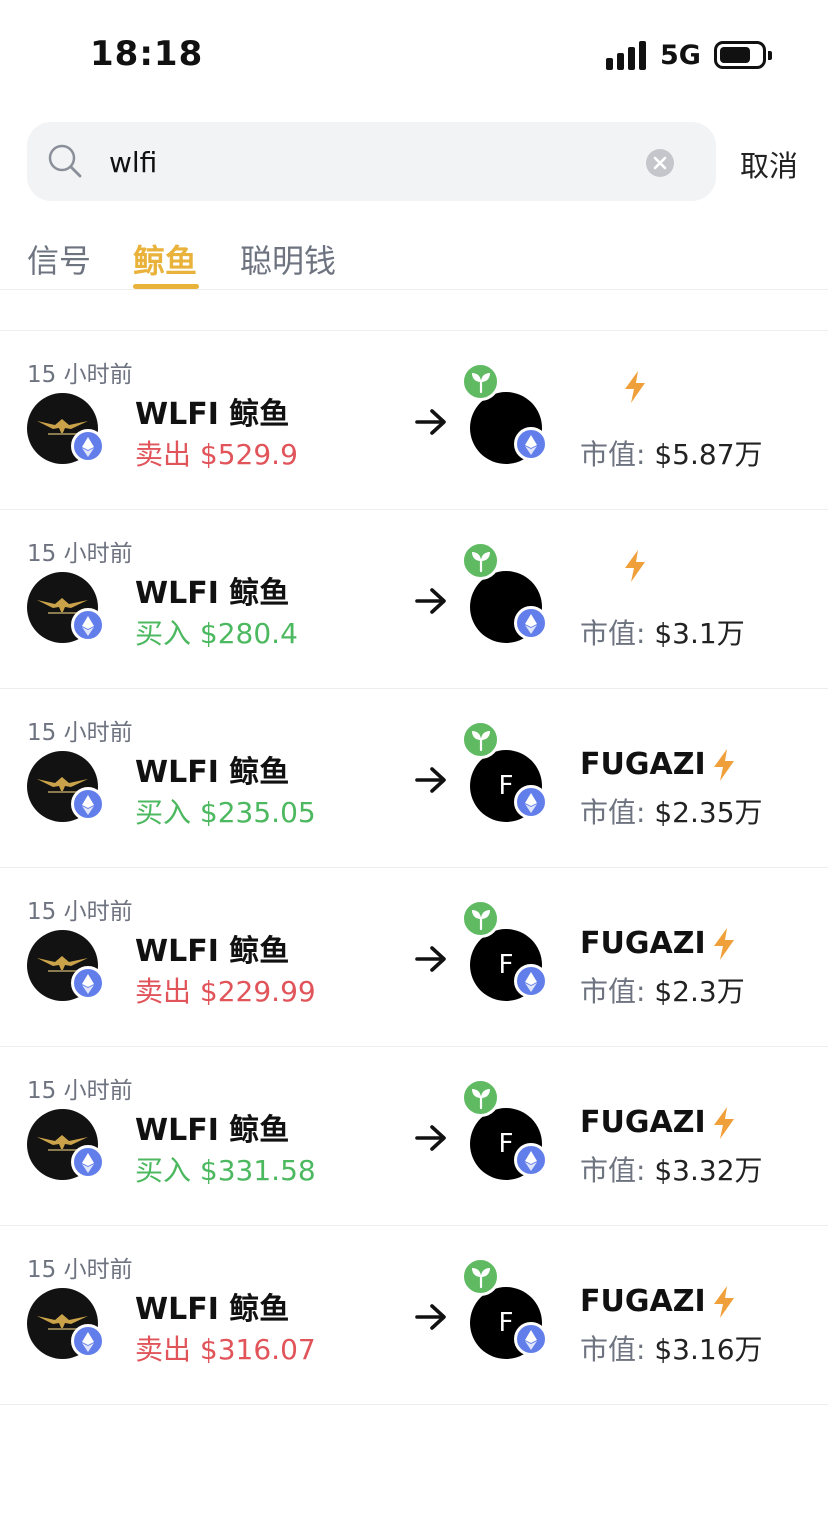 The image size is (828, 1523). I want to click on trade-amount: 卖出 $316.07, so click(225, 1348).